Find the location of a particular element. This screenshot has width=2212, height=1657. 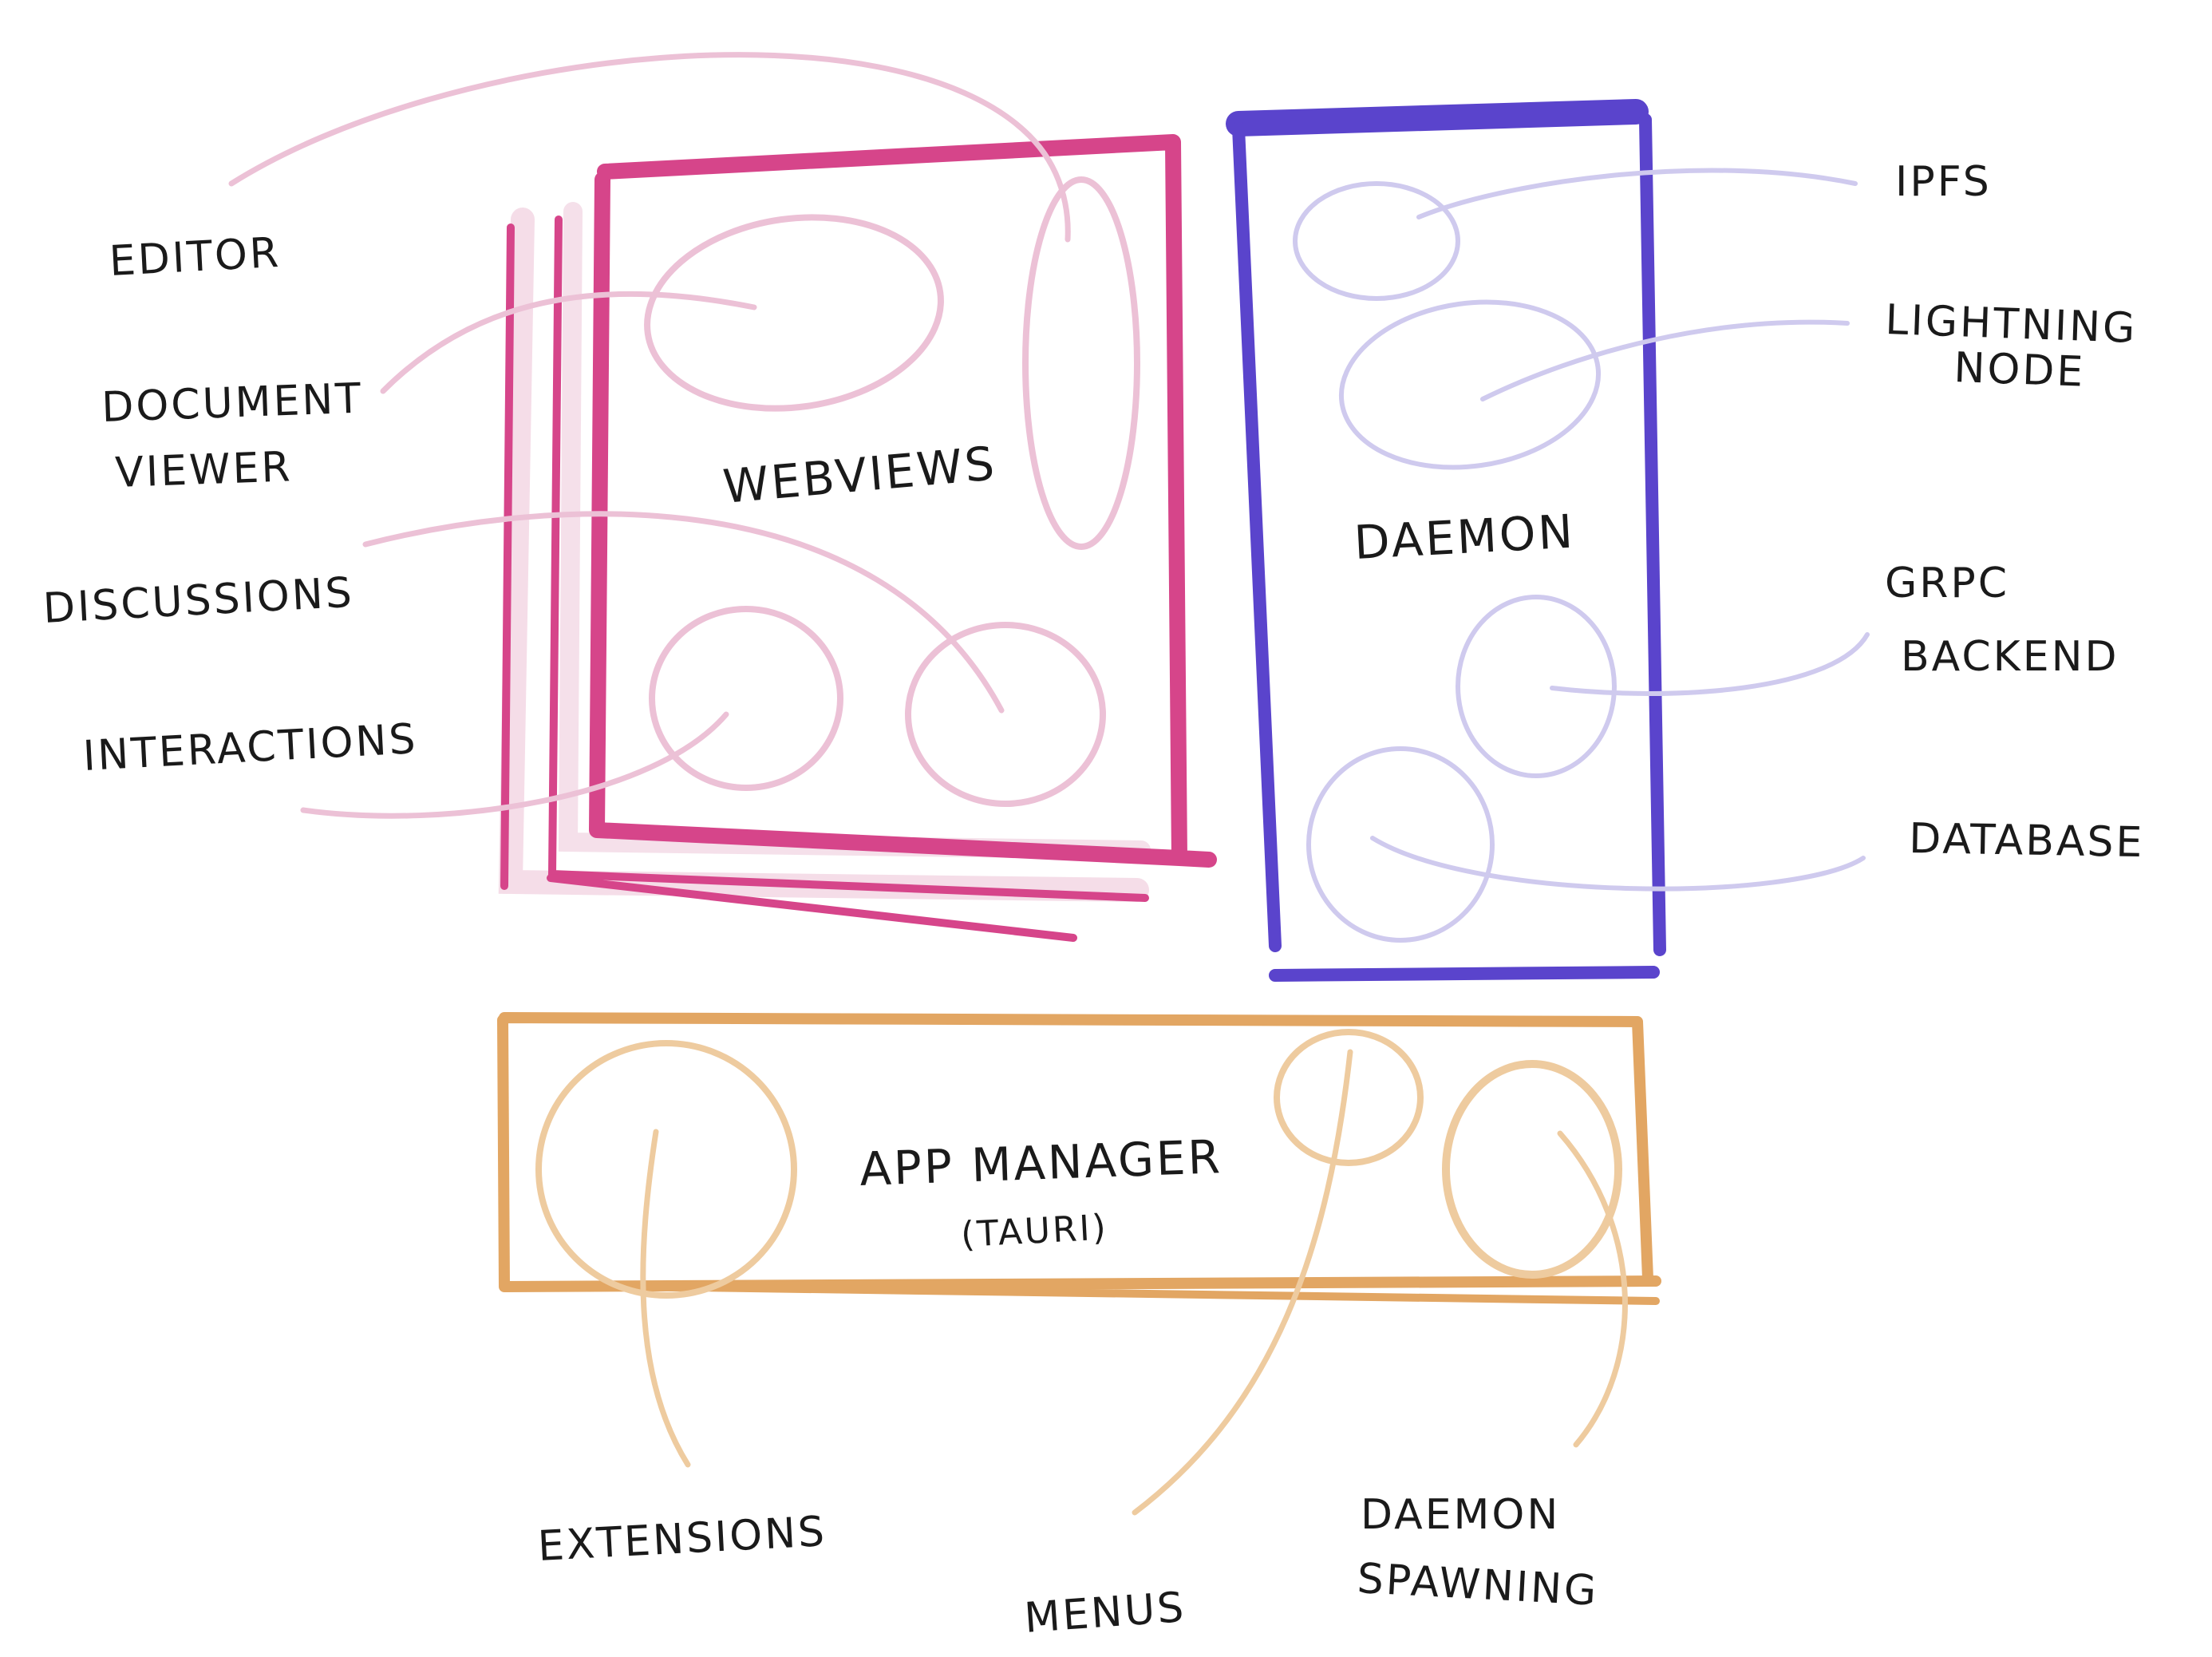

app-manager-sub-label: (TAURI) is located at coordinates (1034, 1231).